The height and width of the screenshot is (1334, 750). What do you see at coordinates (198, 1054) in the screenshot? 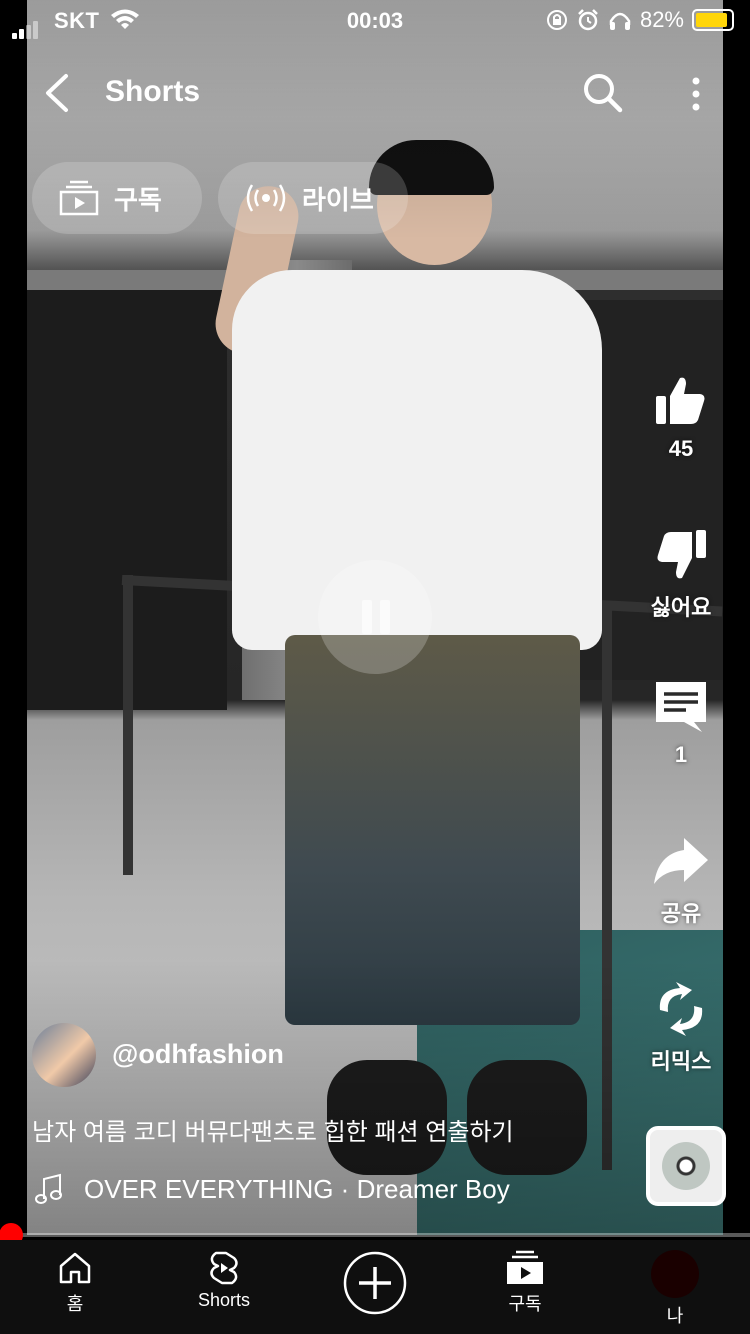
I see `channel-handle: @odhfashion` at bounding box center [198, 1054].